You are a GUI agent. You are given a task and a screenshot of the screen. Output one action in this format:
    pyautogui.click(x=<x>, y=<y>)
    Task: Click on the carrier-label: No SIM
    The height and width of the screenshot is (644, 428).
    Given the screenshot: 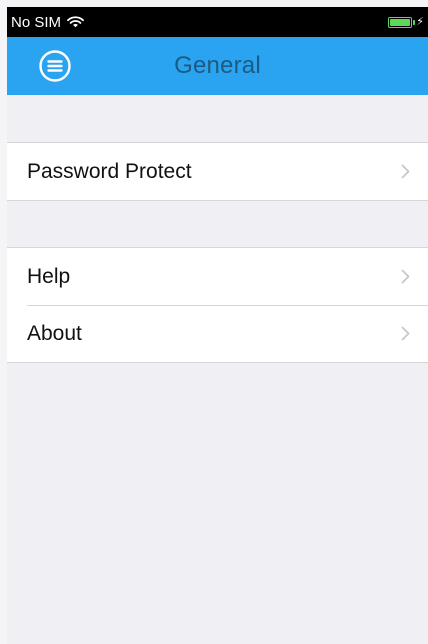 What is the action you would take?
    pyautogui.click(x=36, y=22)
    